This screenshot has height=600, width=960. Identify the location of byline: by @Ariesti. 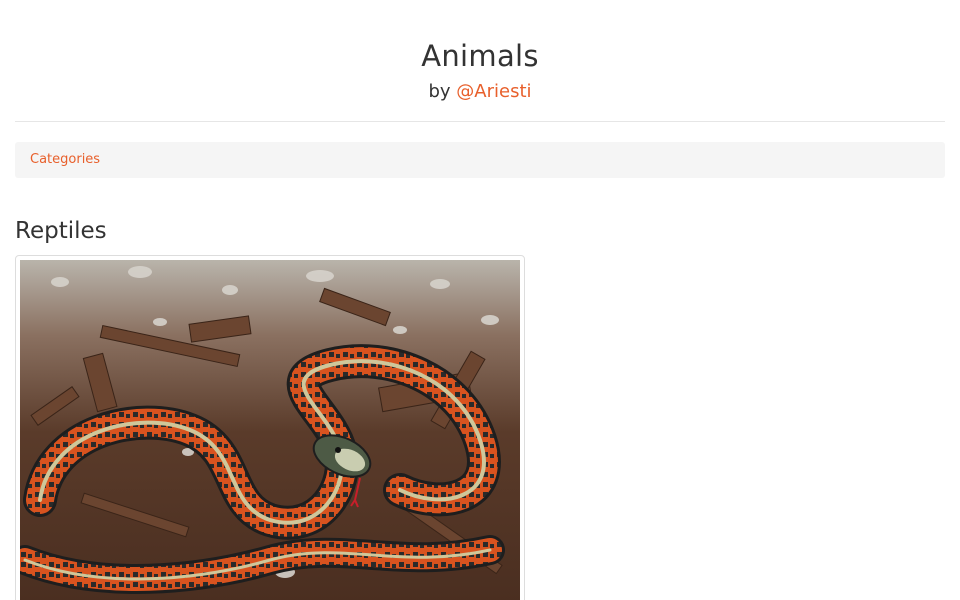
(480, 92).